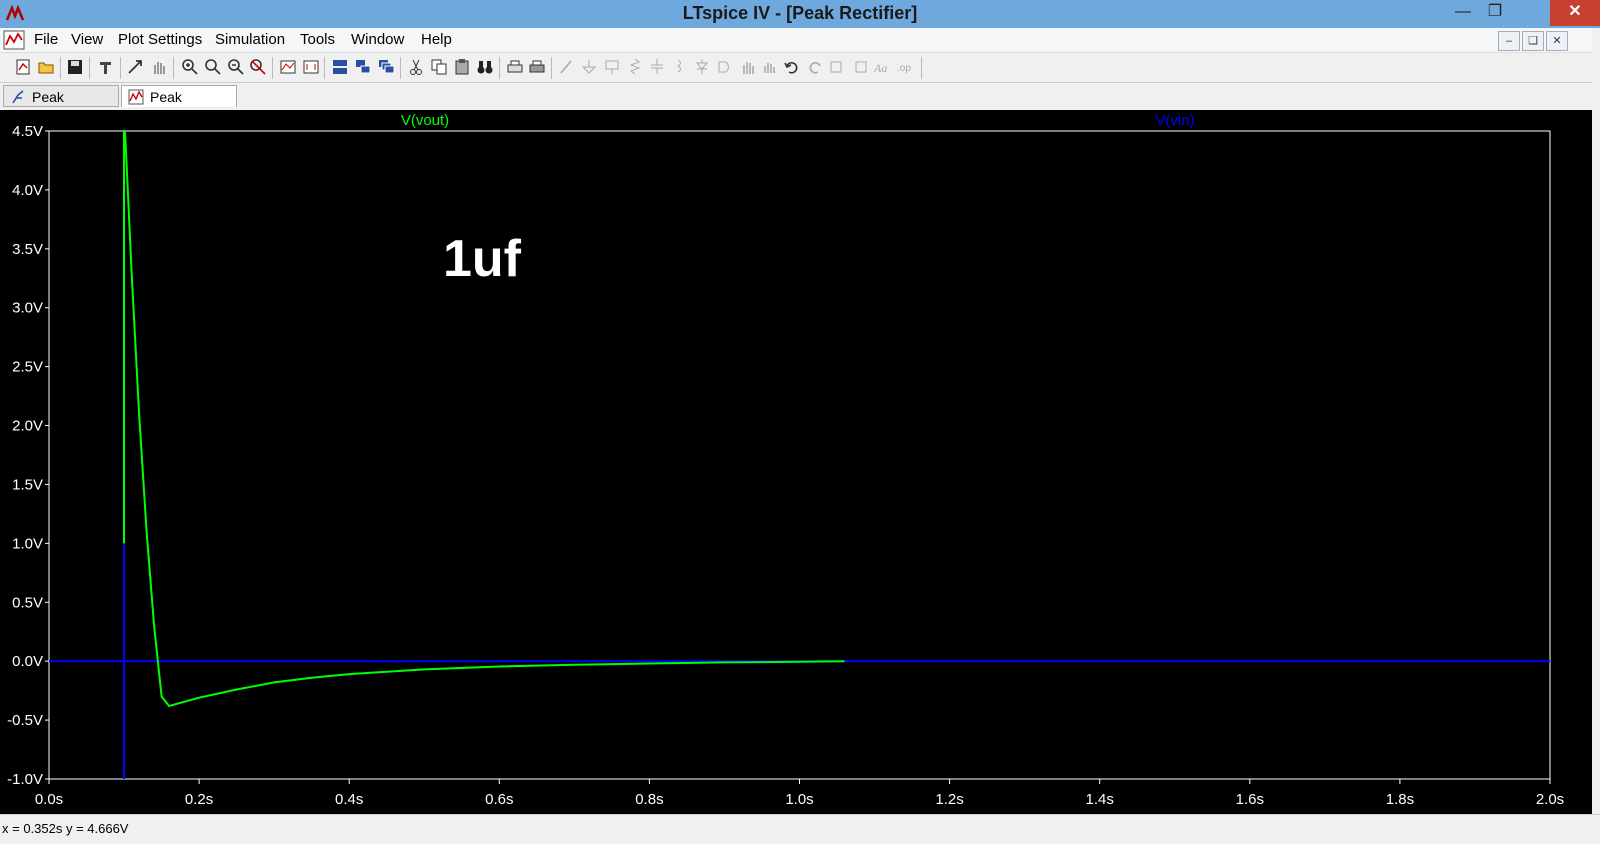 This screenshot has height=844, width=1600. What do you see at coordinates (363, 67) in the screenshot?
I see `tile-vertical-icon` at bounding box center [363, 67].